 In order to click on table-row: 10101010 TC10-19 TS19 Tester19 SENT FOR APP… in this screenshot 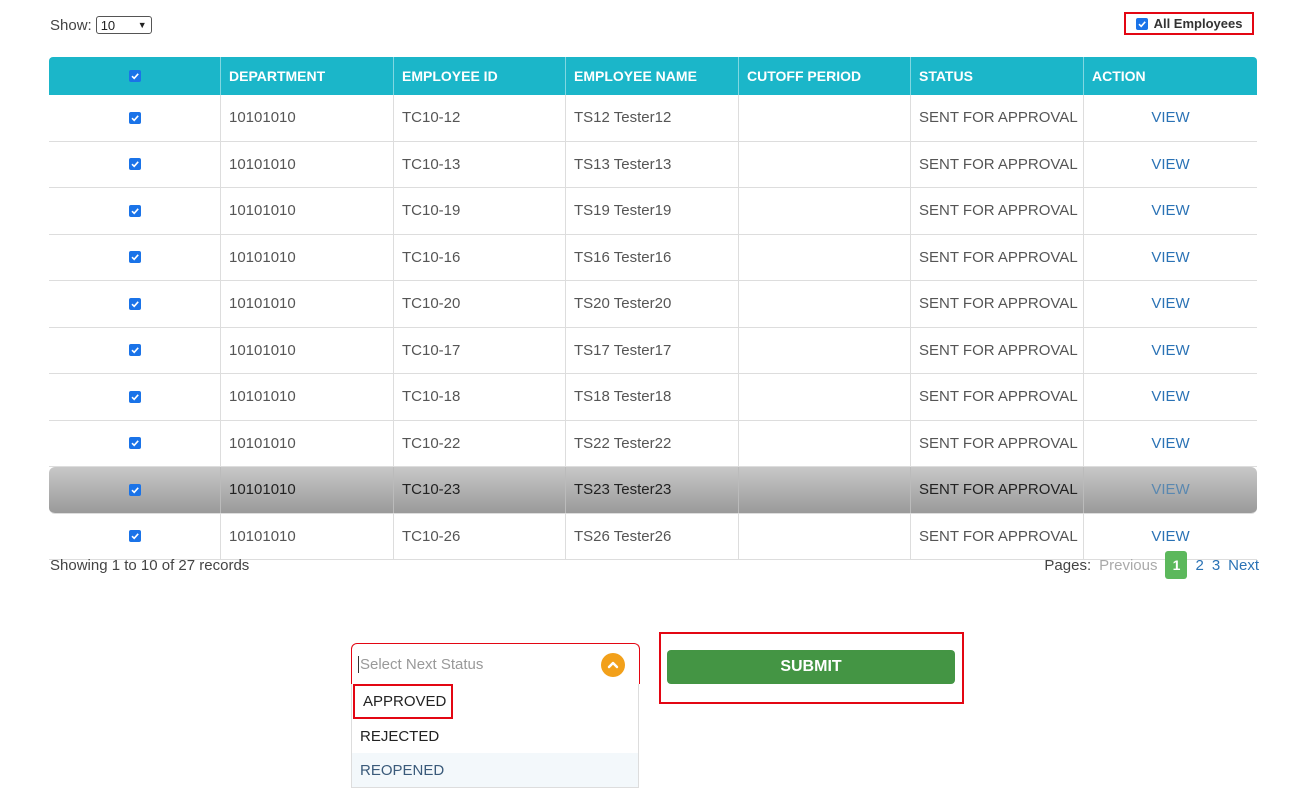, I will do `click(653, 211)`.